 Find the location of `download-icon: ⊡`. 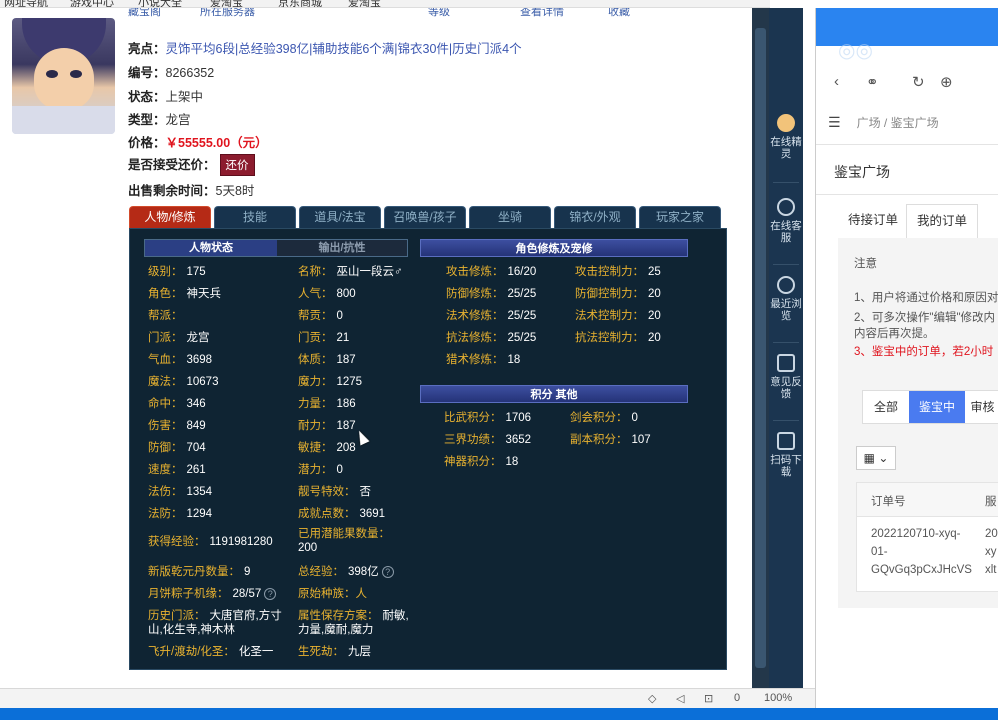

download-icon: ⊡ is located at coordinates (708, 698).